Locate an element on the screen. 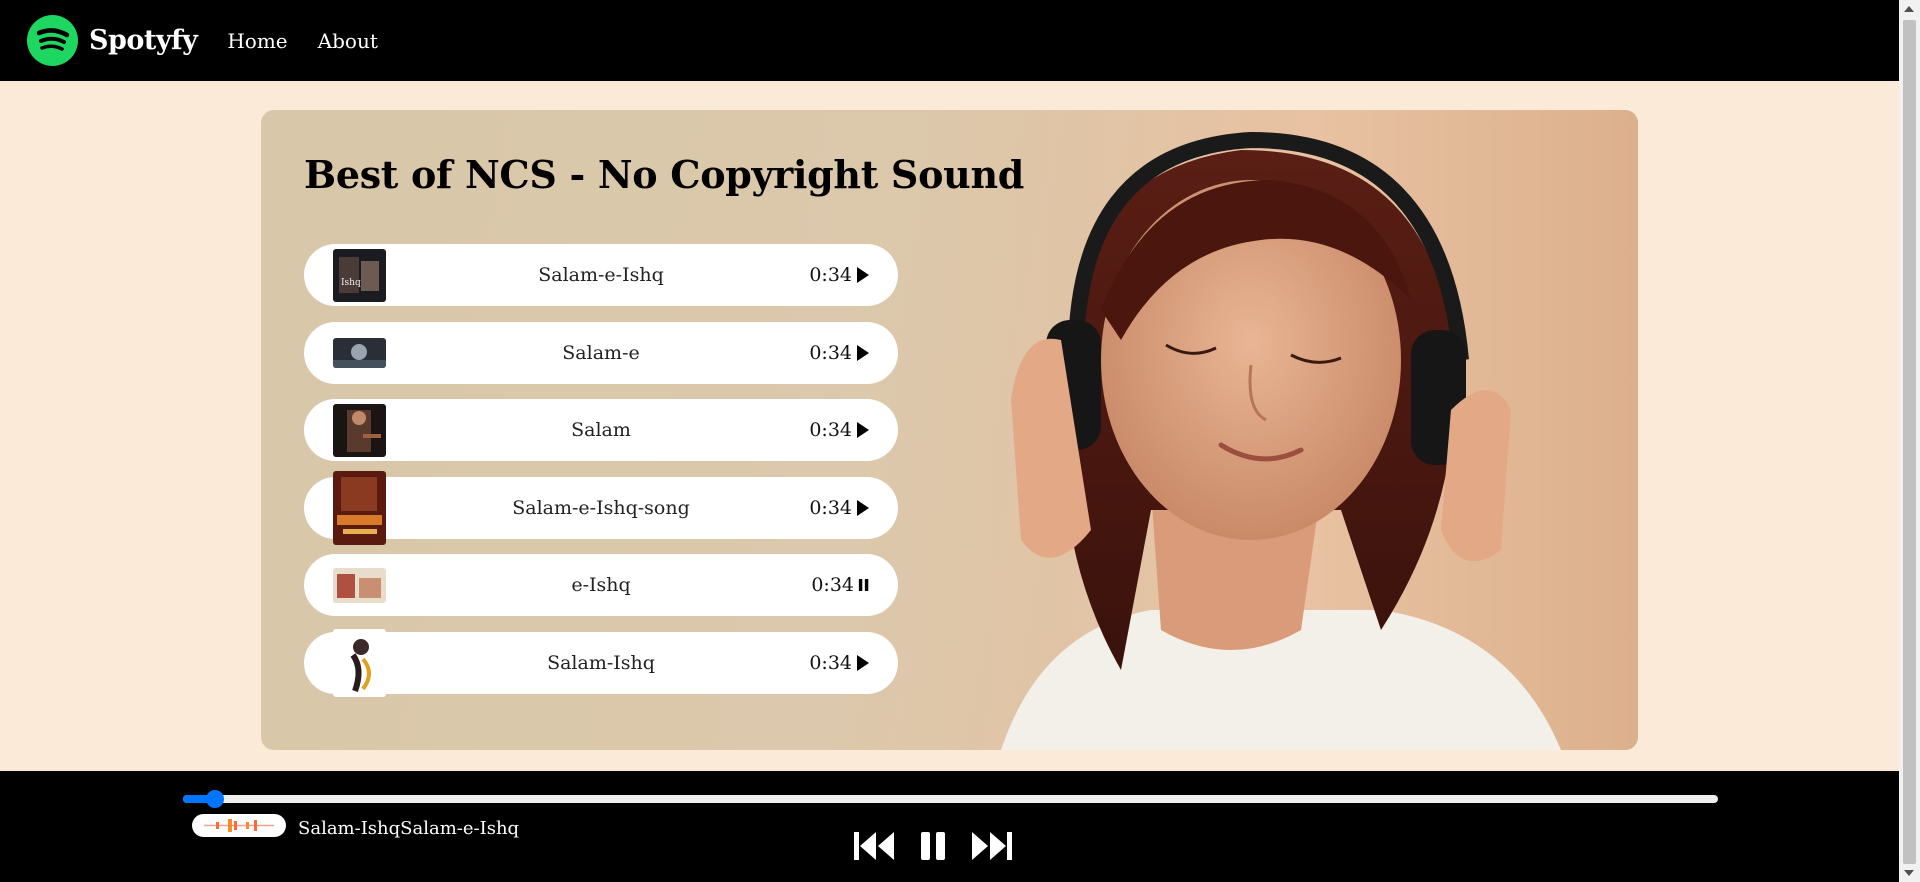 The image size is (1920, 882). navbar: Spotyfy Home About is located at coordinates (949, 40).